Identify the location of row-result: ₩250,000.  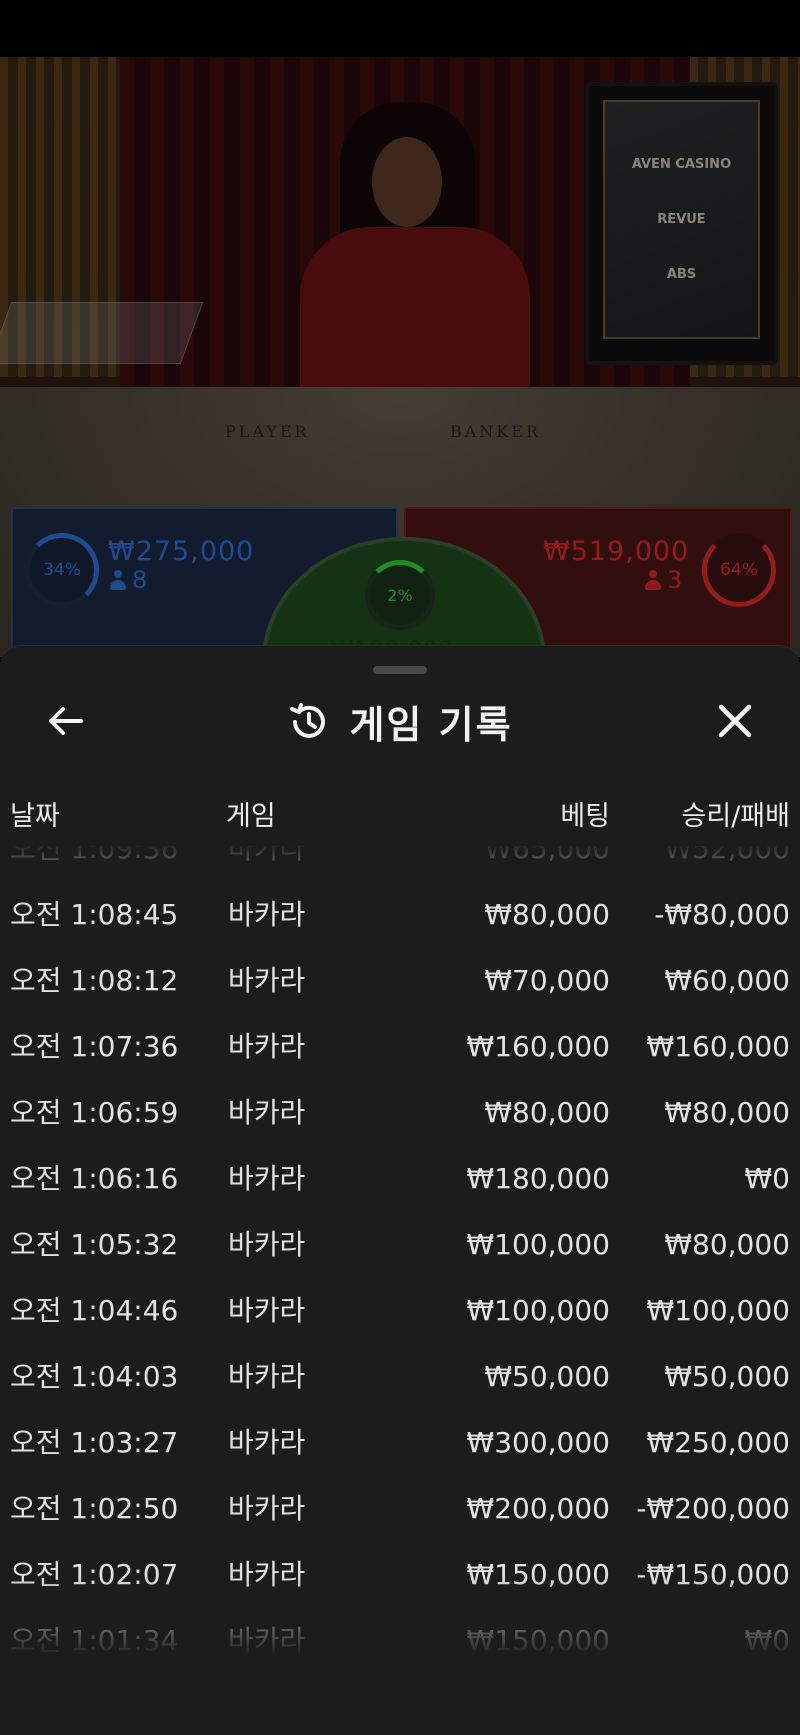
(718, 1442).